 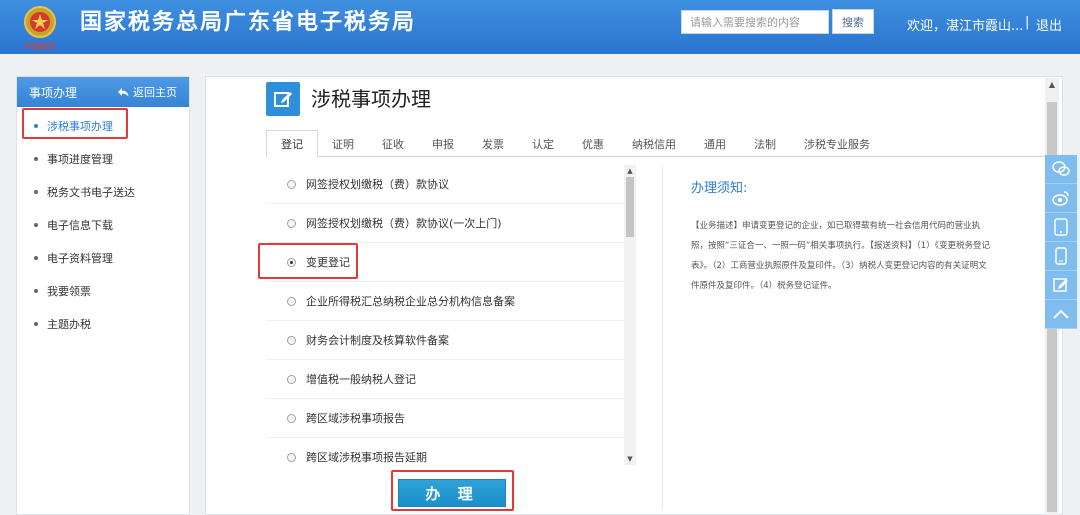 I want to click on edit-form-icon, so click(x=283, y=99).